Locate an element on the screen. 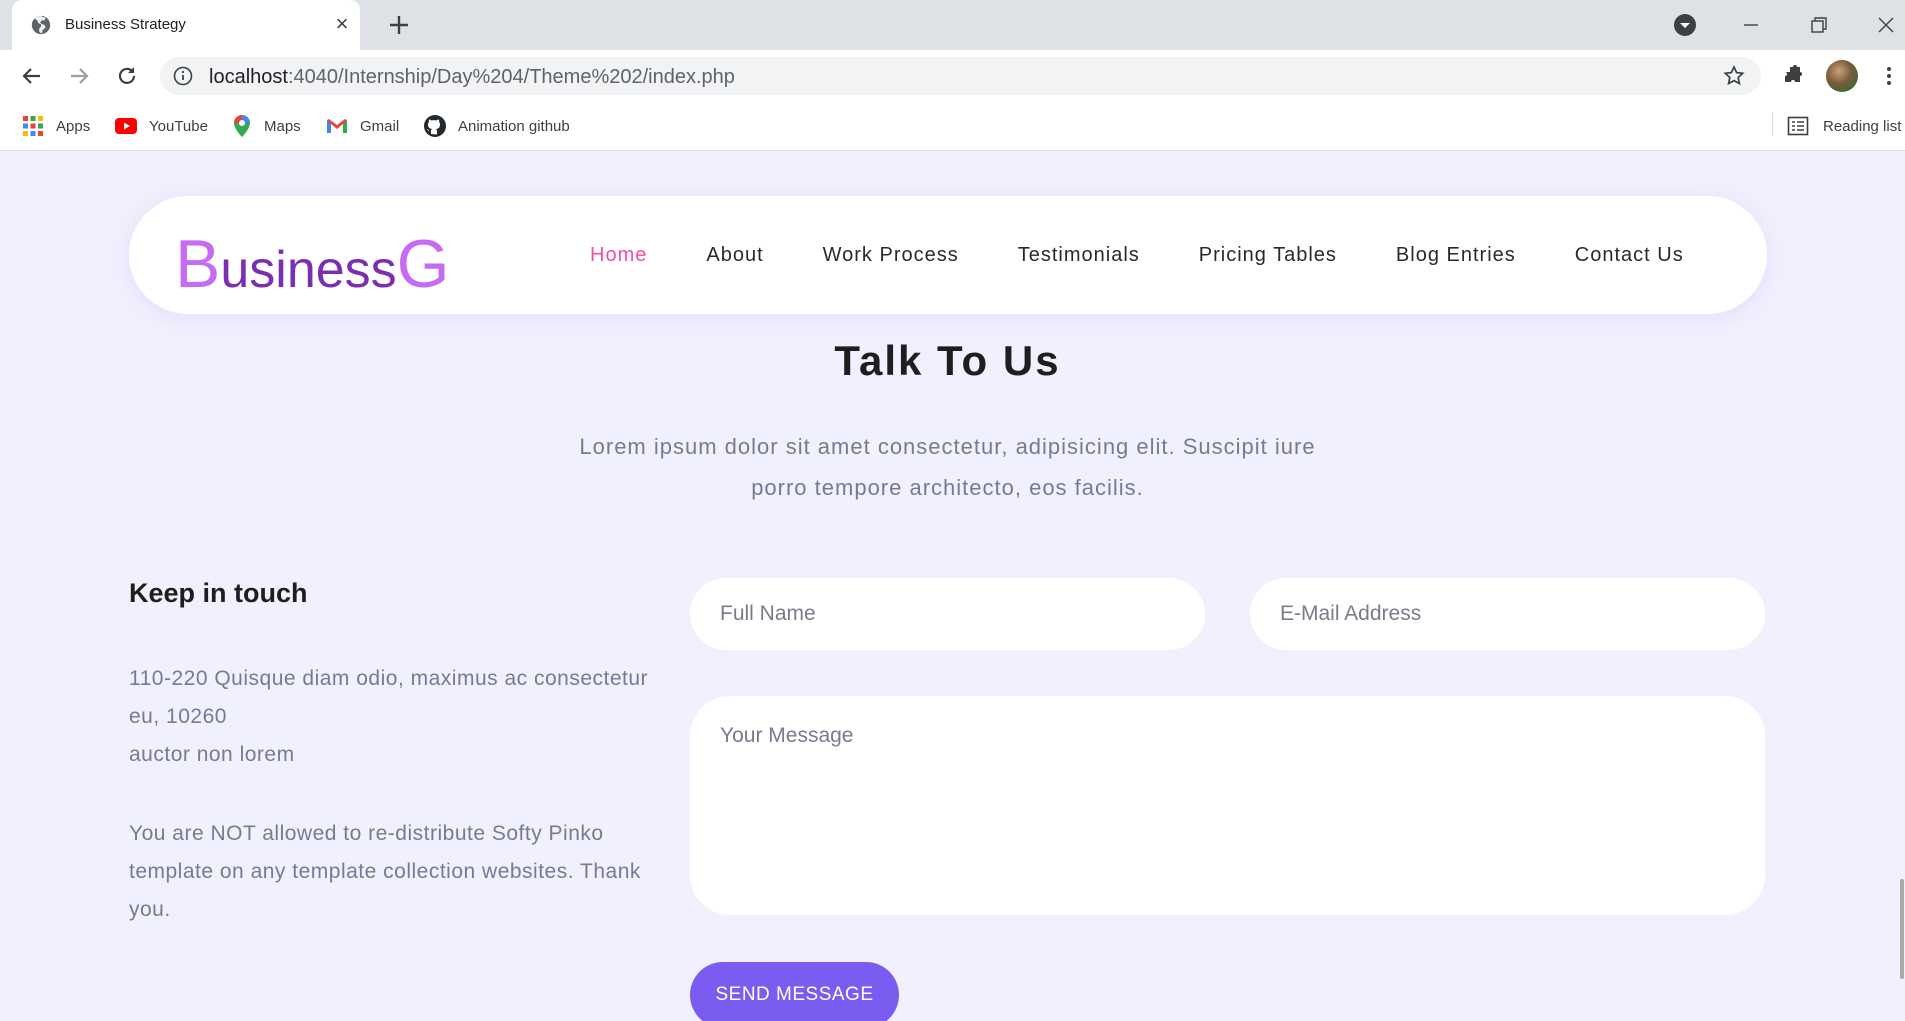  message-placeholder: Your Message is located at coordinates (787, 735).